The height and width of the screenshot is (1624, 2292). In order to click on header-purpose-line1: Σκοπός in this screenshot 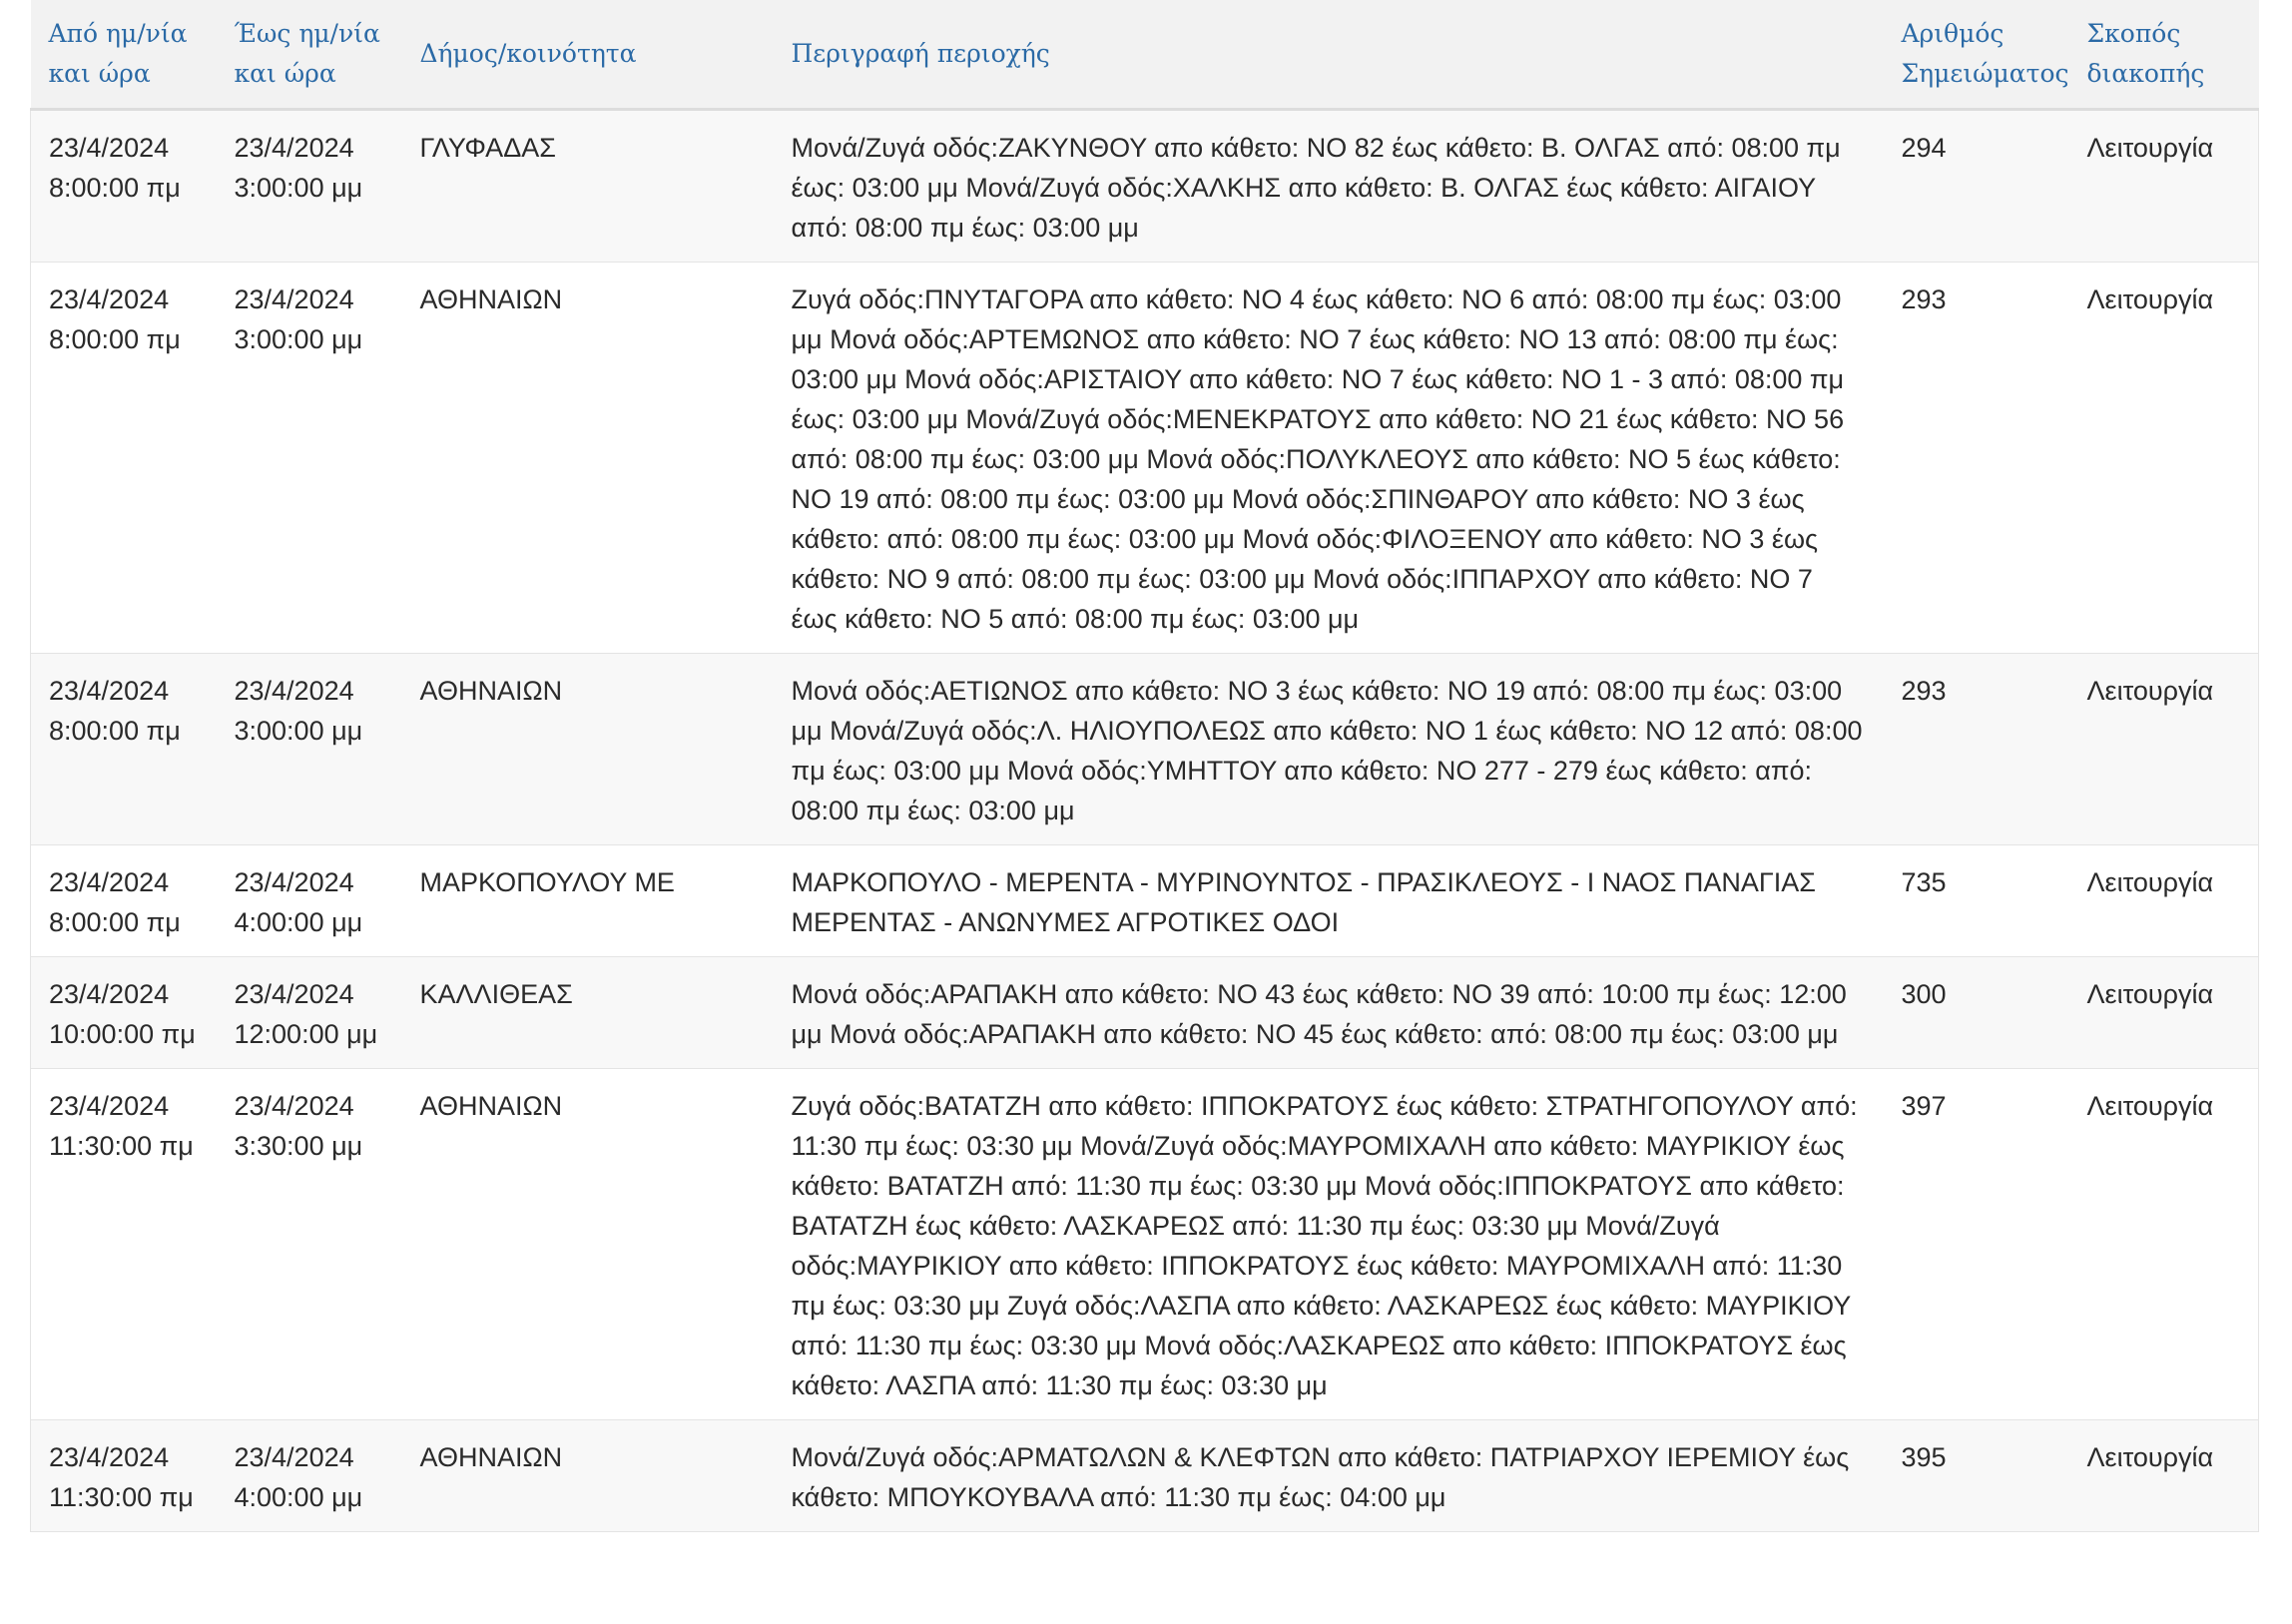, I will do `click(2133, 33)`.